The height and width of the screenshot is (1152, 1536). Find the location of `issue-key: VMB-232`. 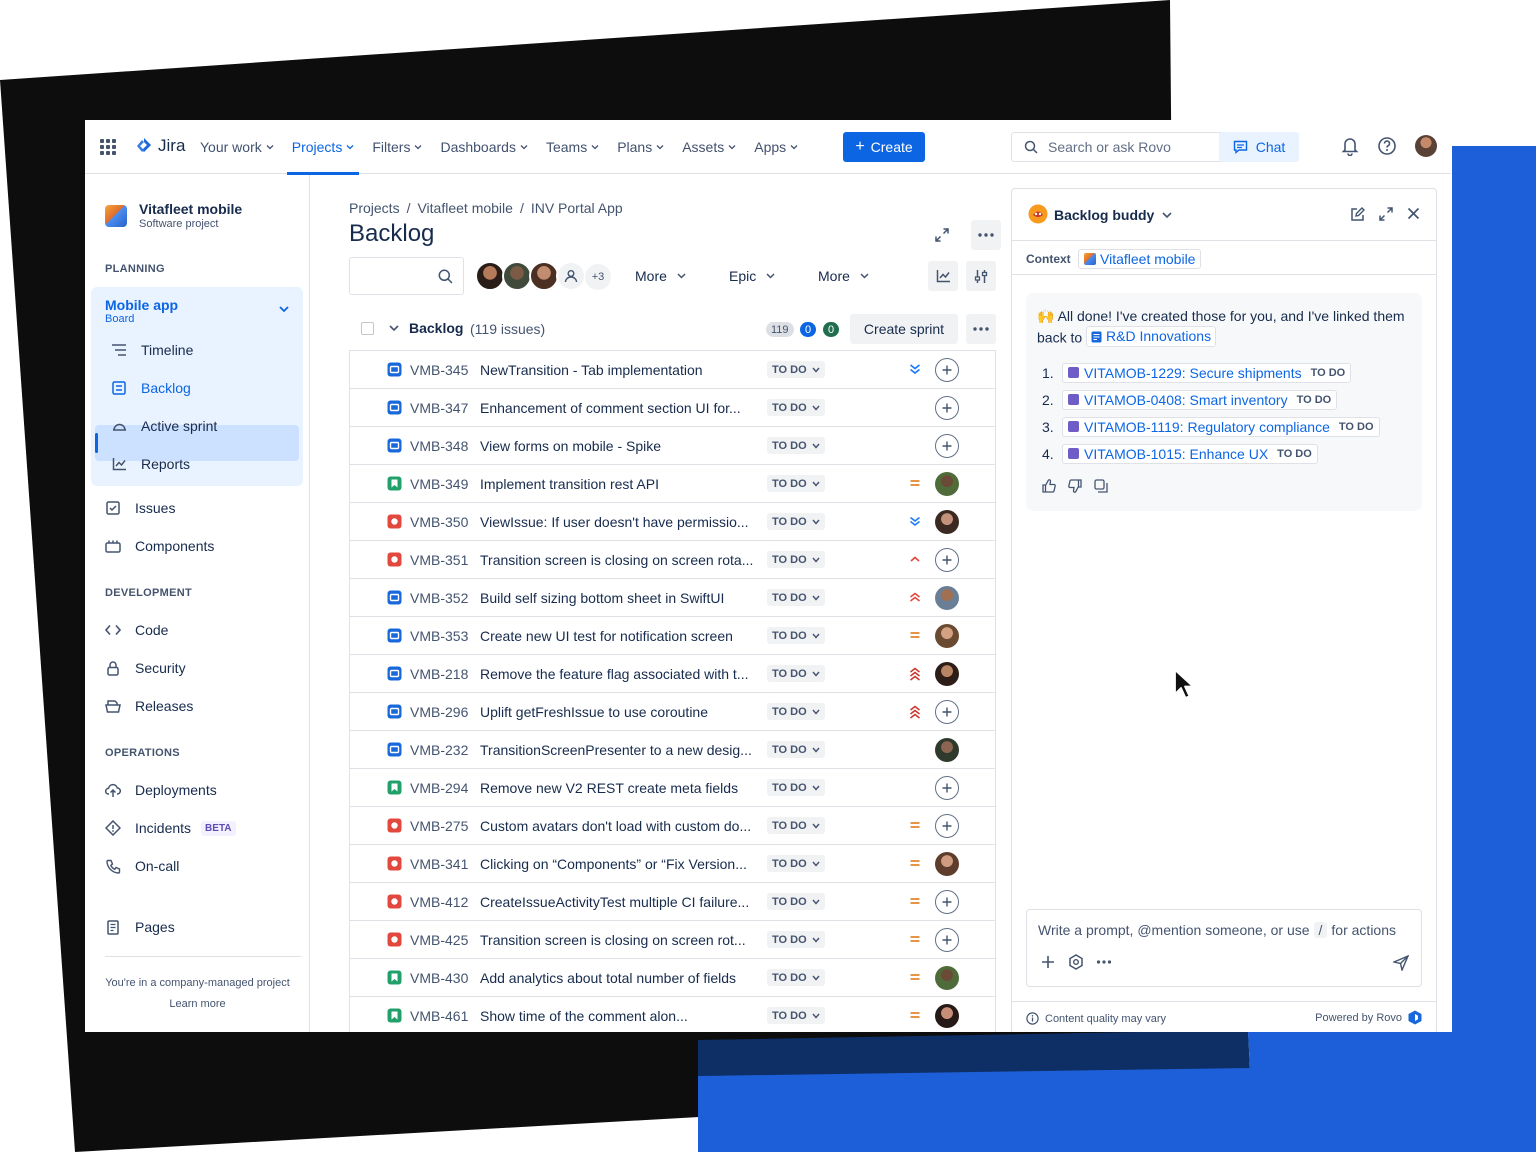

issue-key: VMB-232 is located at coordinates (439, 750).